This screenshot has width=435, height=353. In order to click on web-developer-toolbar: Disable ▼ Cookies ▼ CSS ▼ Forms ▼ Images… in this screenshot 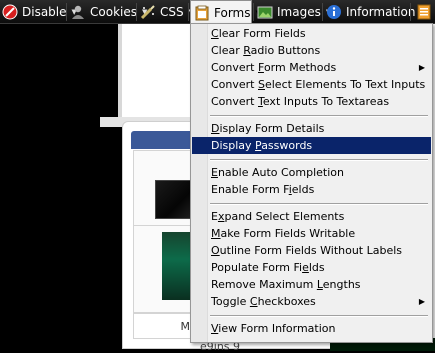, I will do `click(217, 12)`.